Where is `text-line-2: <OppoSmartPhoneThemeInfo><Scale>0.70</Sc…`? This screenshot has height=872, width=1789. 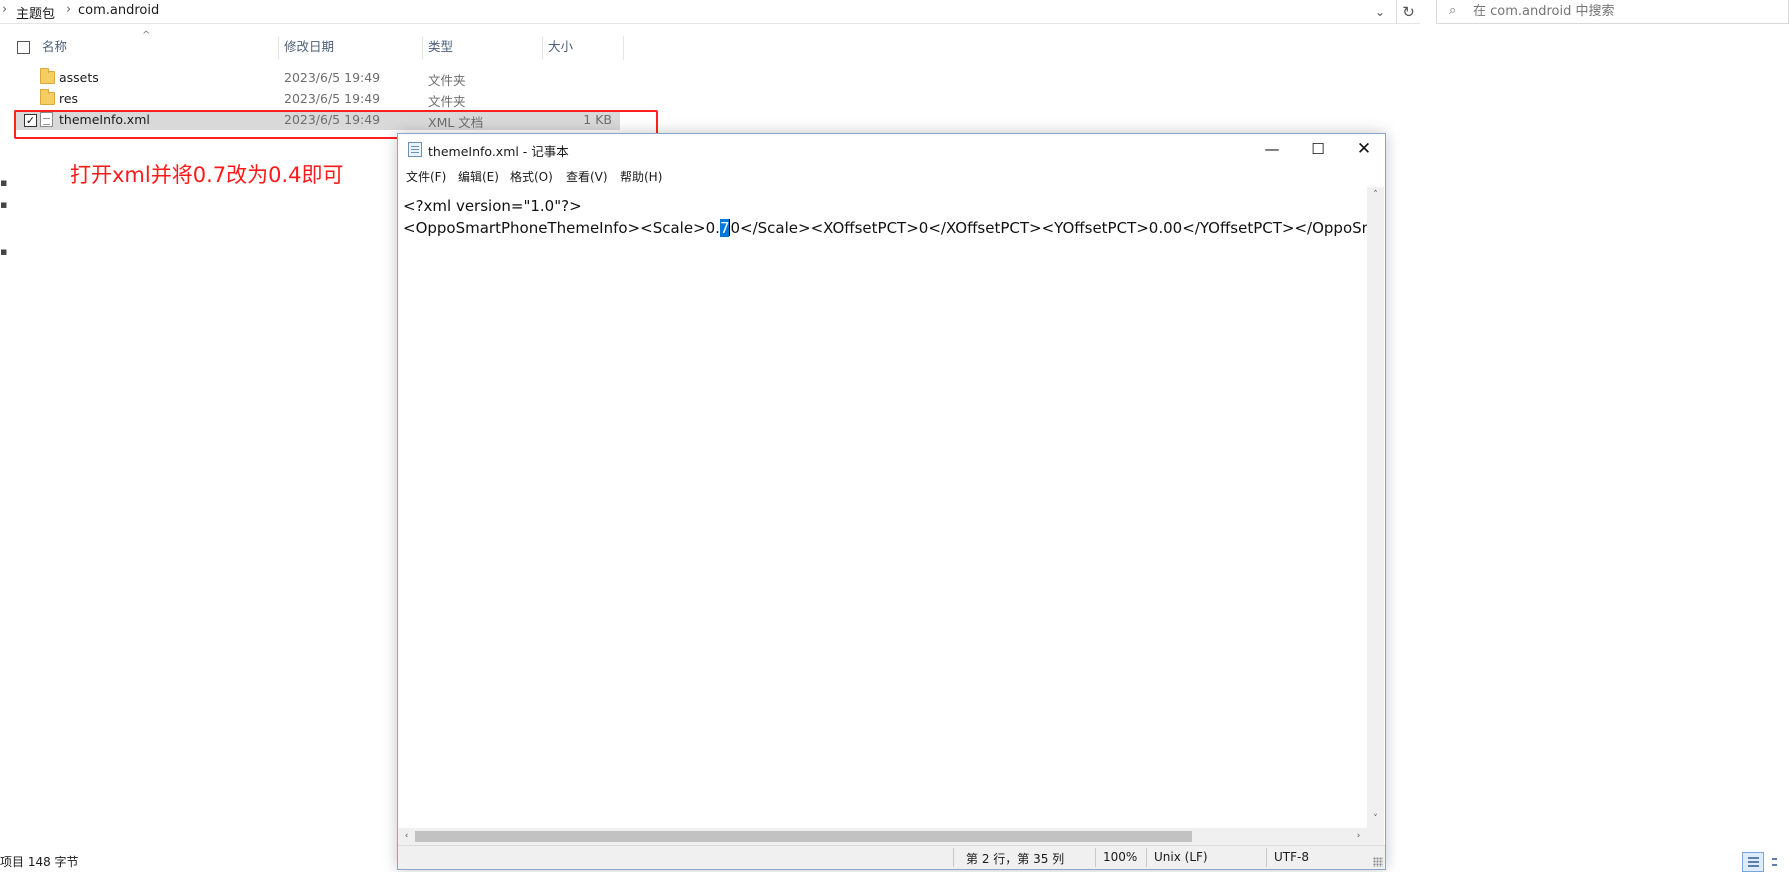
text-line-2: <OppoSmartPhoneThemeInfo><Scale>0.70</Sc… is located at coordinates (885, 228).